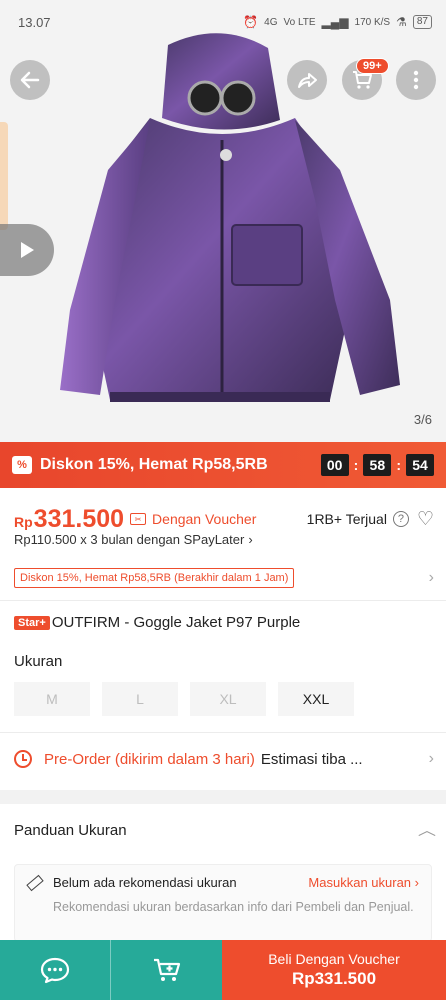  Describe the element at coordinates (79, 518) in the screenshot. I see `price-value: 331.500` at that location.